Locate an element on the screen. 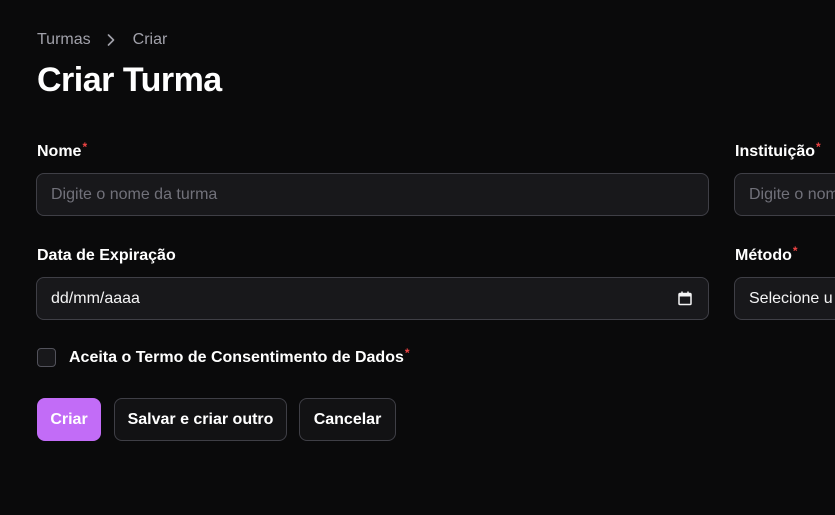  data-expiracao-label: Data de Expiração is located at coordinates (106, 256).